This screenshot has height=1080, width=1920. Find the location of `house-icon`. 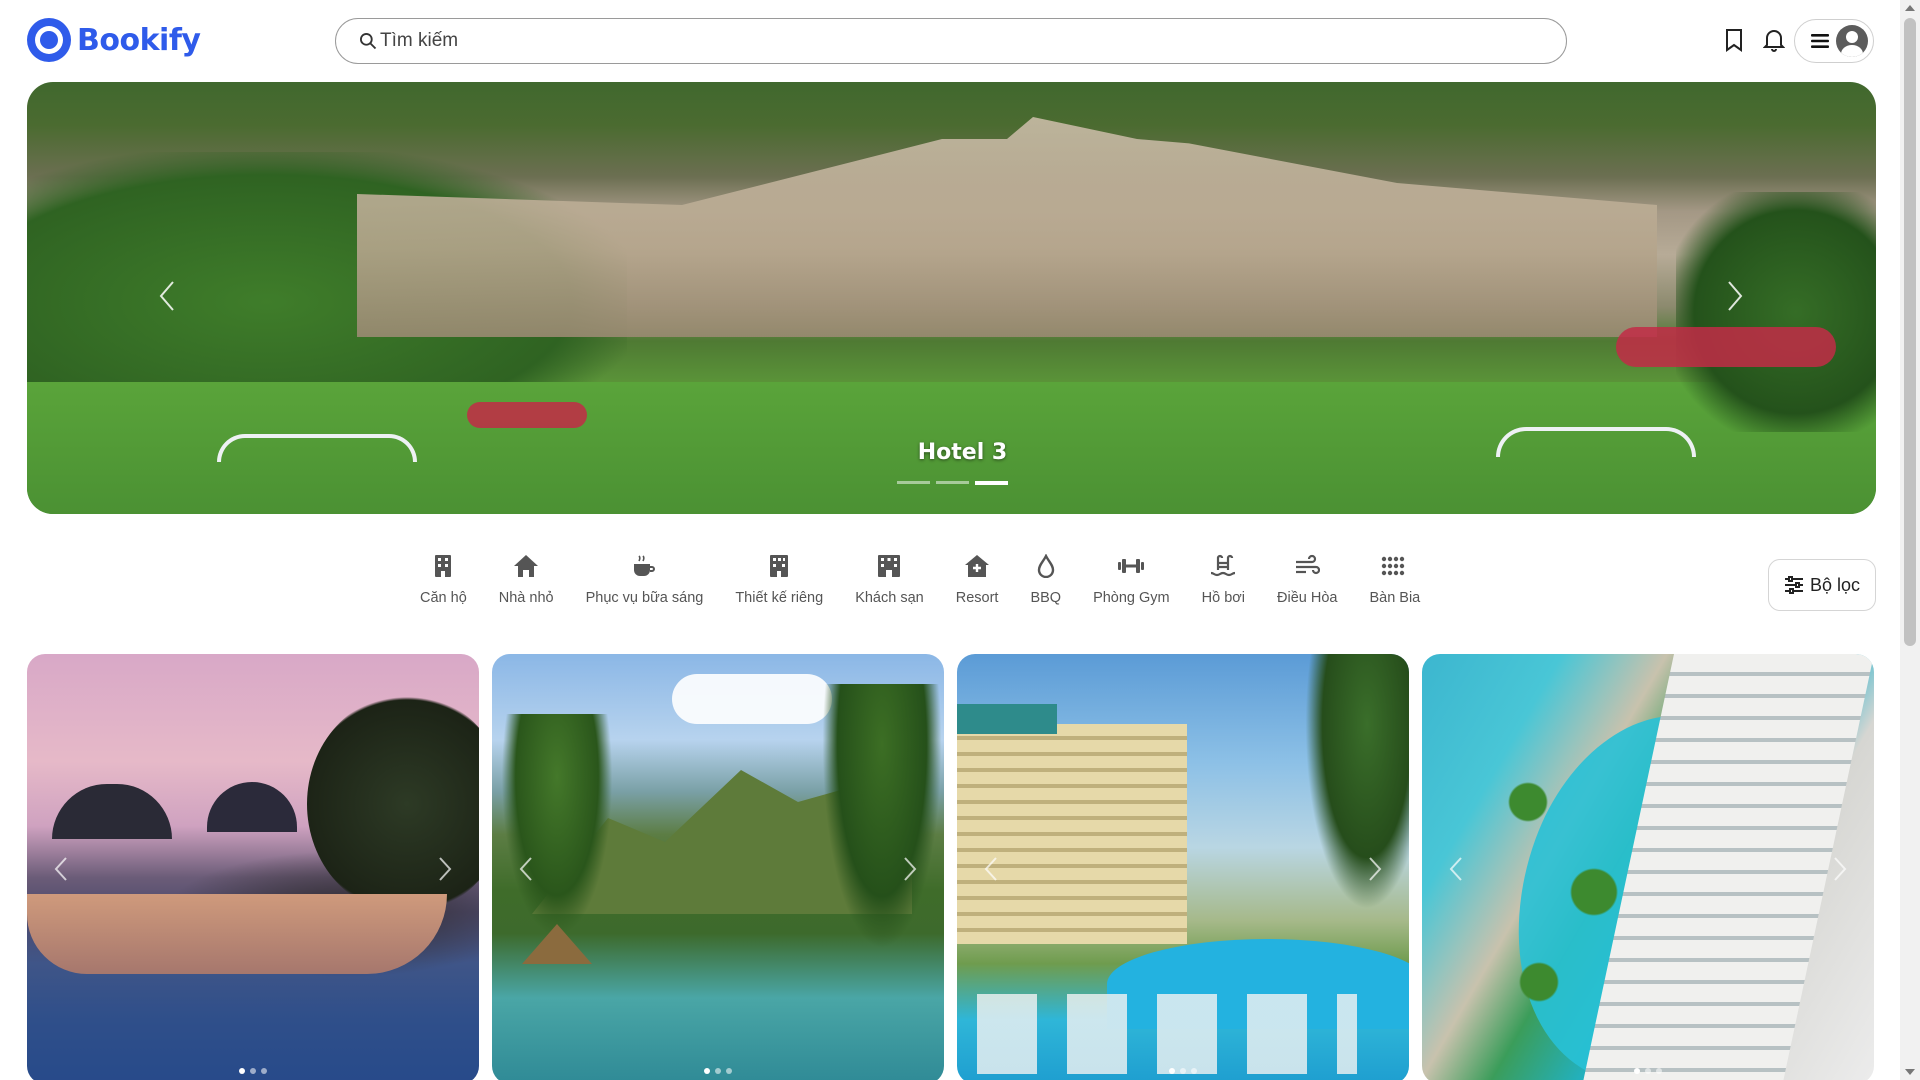

house-icon is located at coordinates (526, 566).